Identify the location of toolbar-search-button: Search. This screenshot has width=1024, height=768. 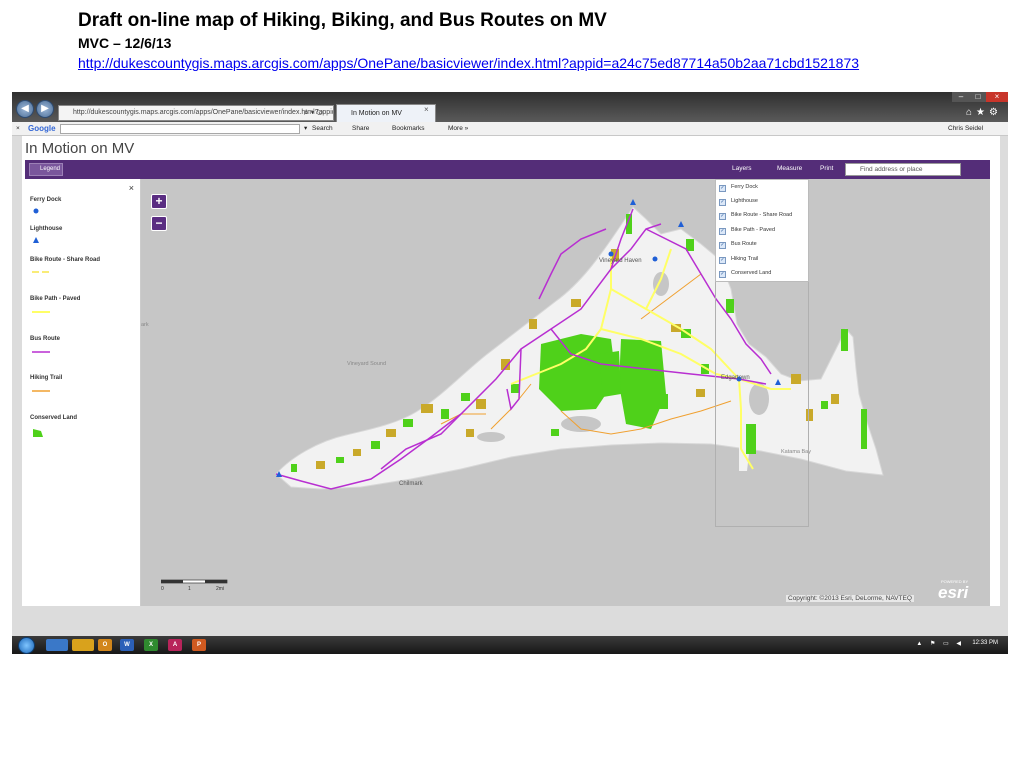
(322, 128).